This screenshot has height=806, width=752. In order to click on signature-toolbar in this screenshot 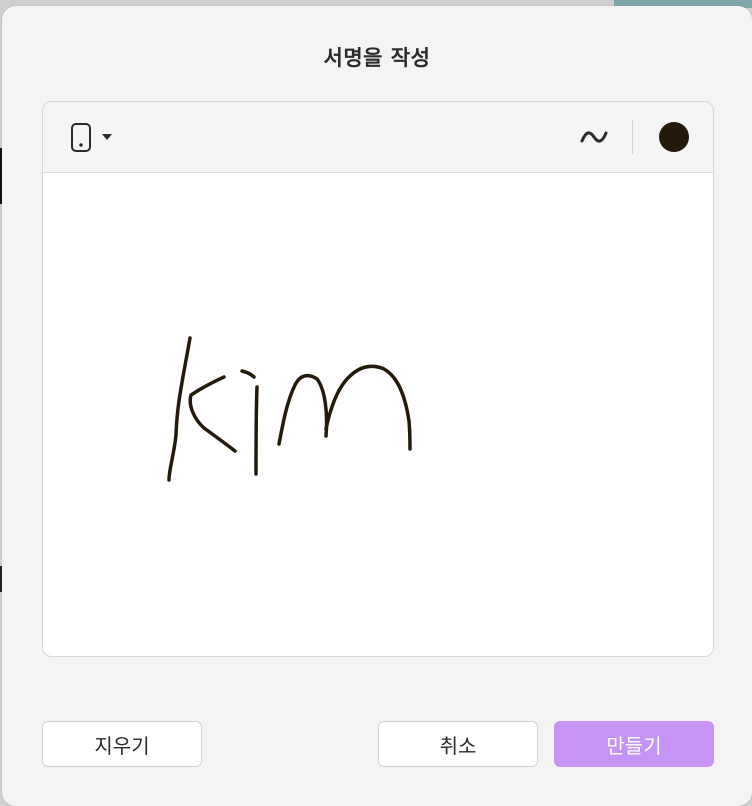, I will do `click(378, 137)`.